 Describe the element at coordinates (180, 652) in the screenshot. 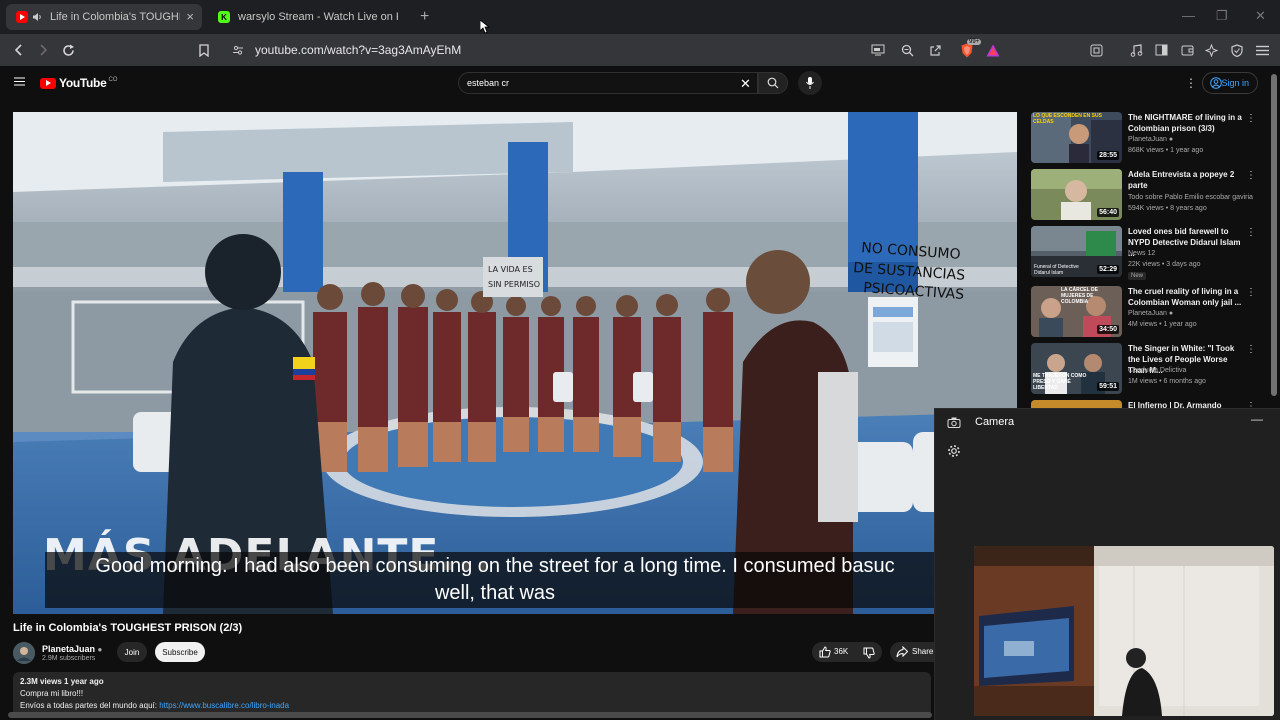

I see `subscribe-button: Subscribe` at that location.